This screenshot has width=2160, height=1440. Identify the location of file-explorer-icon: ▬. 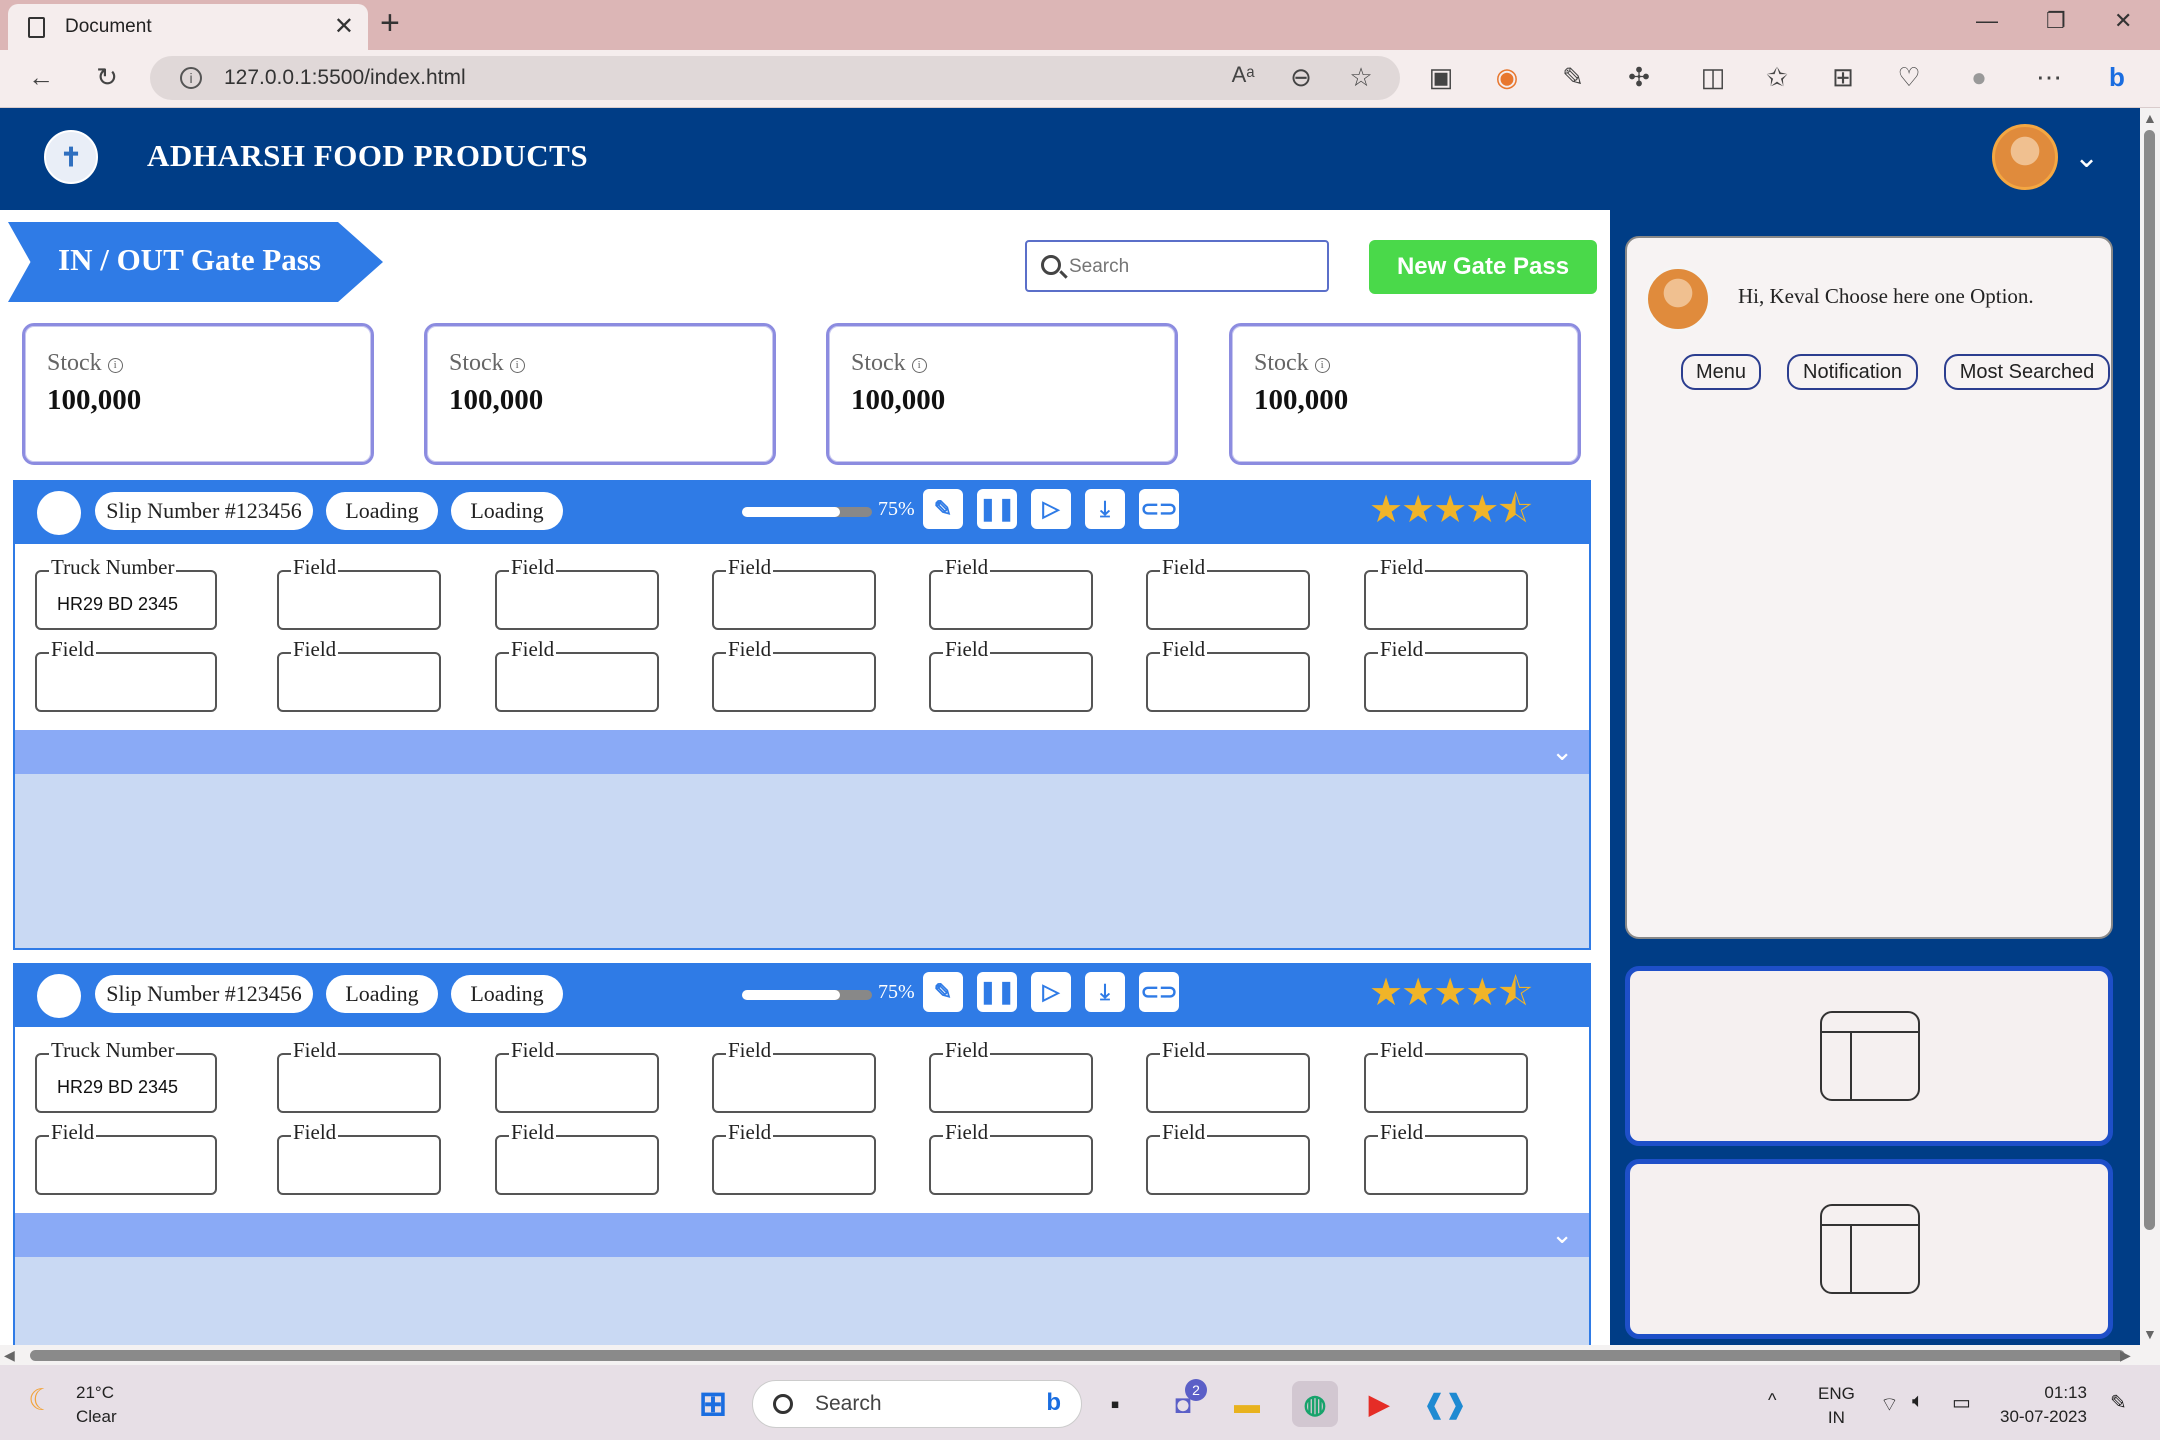
(1247, 1404).